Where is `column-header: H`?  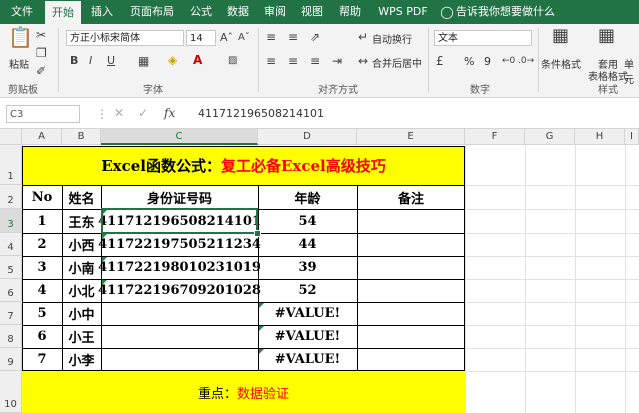 column-header: H is located at coordinates (600, 137).